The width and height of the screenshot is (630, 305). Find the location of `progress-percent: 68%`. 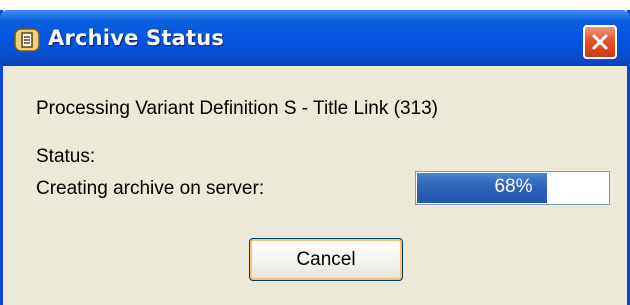

progress-percent: 68% is located at coordinates (513, 186).